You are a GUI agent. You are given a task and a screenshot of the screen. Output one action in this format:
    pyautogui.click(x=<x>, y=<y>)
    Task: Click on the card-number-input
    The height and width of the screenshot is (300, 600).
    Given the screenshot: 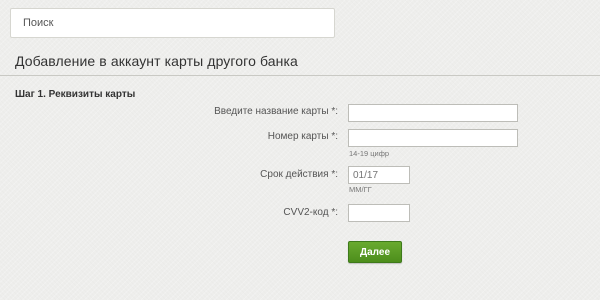 What is the action you would take?
    pyautogui.click(x=433, y=138)
    